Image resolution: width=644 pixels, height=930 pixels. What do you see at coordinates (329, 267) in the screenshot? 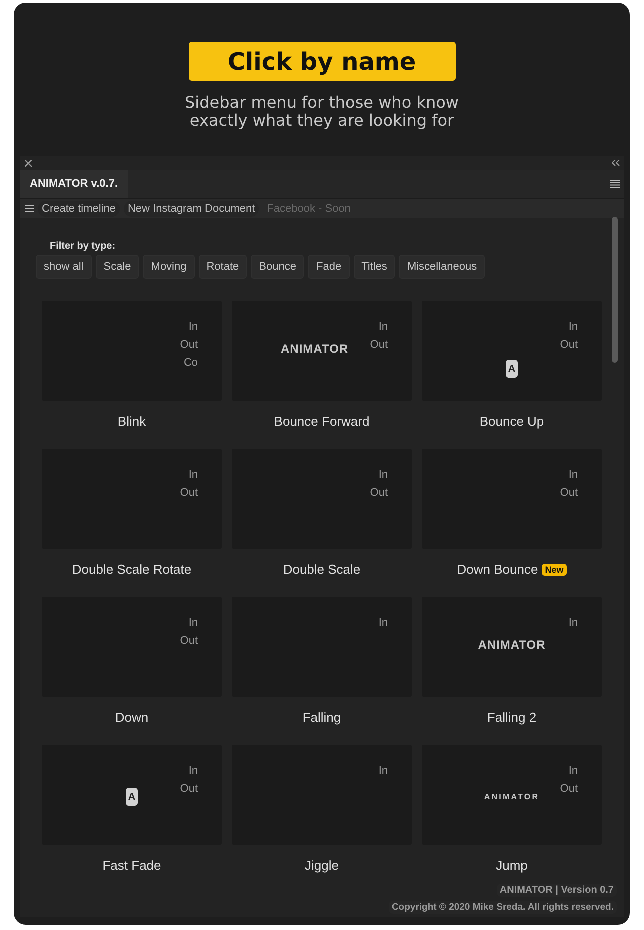
I see `filter-button: Fade` at bounding box center [329, 267].